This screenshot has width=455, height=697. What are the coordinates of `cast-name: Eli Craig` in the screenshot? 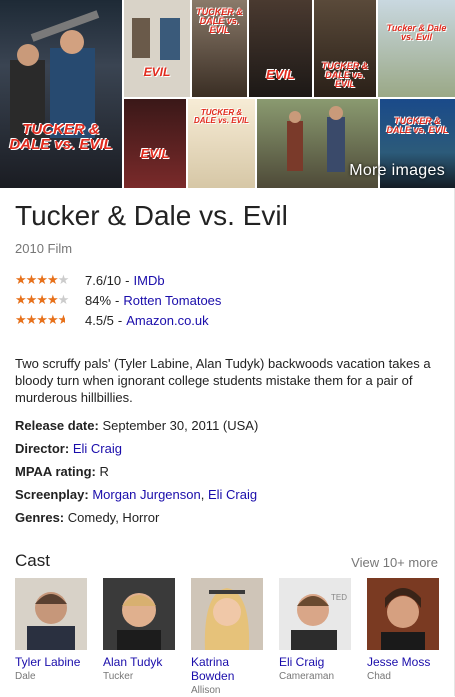 It's located at (316, 662).